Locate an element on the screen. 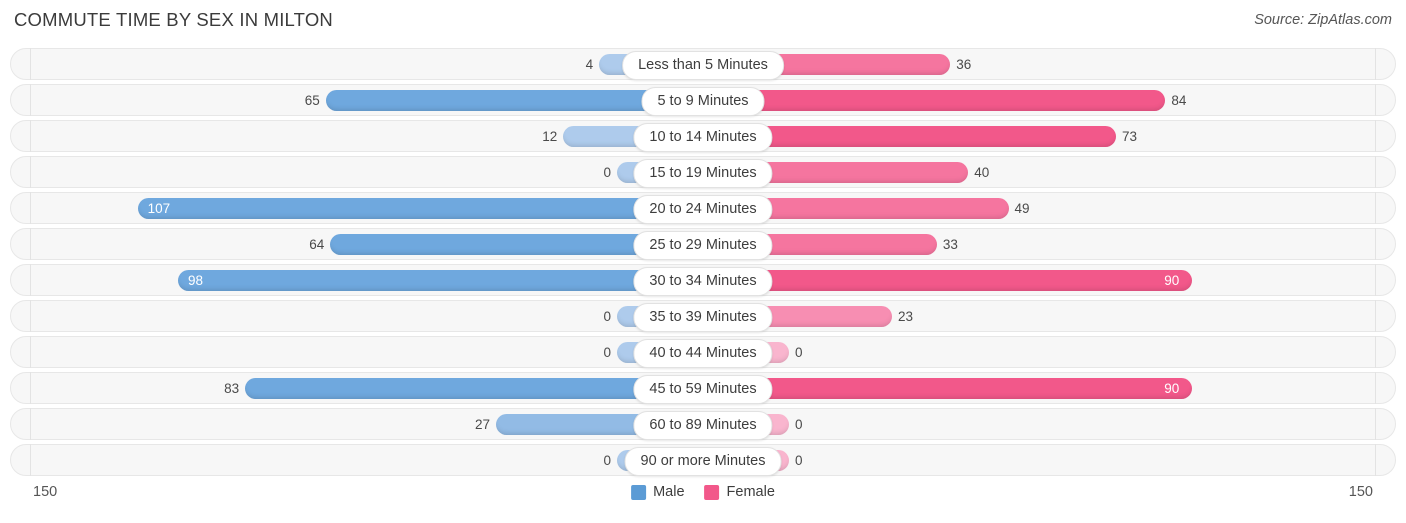  category-label: 25 to 29 Minutes is located at coordinates (703, 245).